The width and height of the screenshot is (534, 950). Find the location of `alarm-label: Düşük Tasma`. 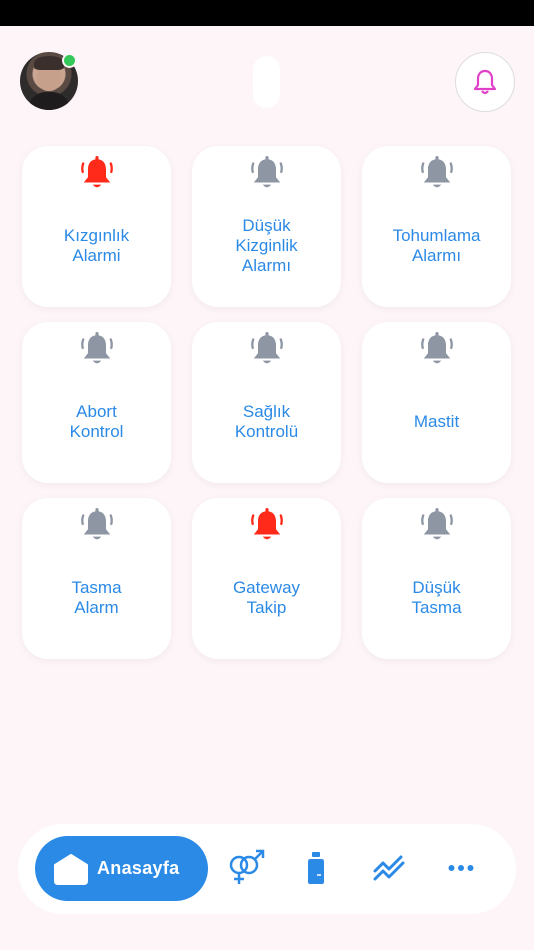

alarm-label: Düşük Tasma is located at coordinates (436, 597).